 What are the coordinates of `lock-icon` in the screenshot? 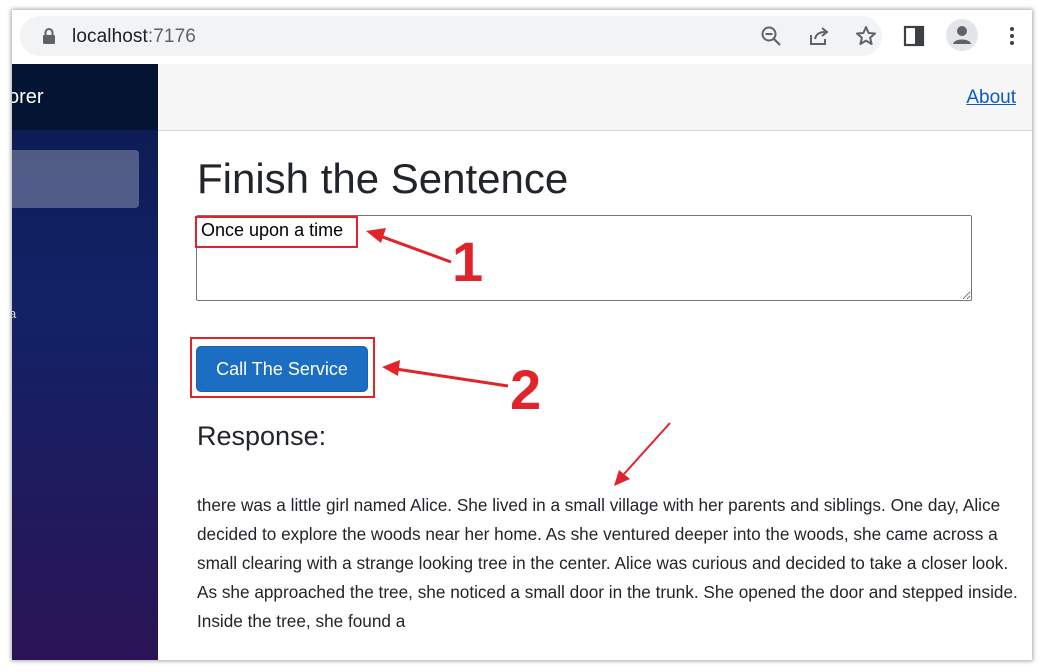 It's located at (49, 36).